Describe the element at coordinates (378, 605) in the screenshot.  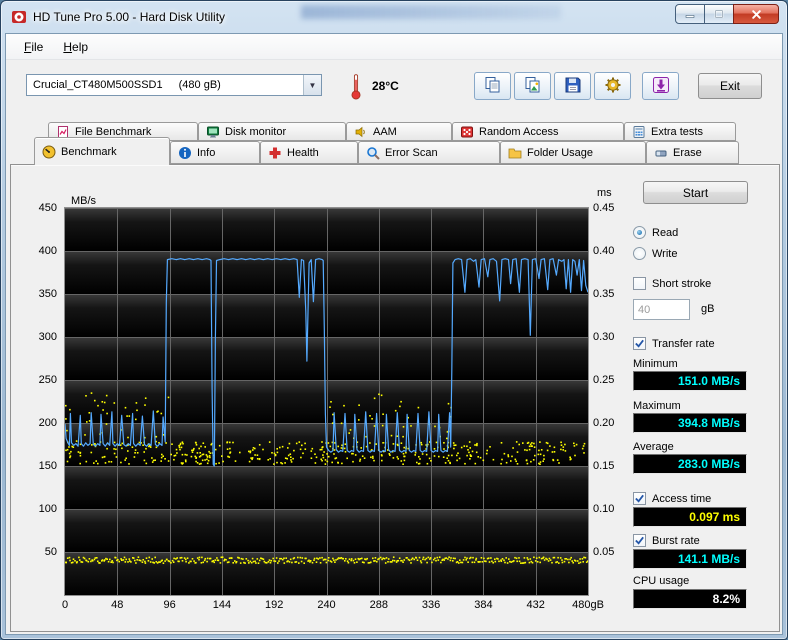
I see `x-axis-tick: 288` at that location.